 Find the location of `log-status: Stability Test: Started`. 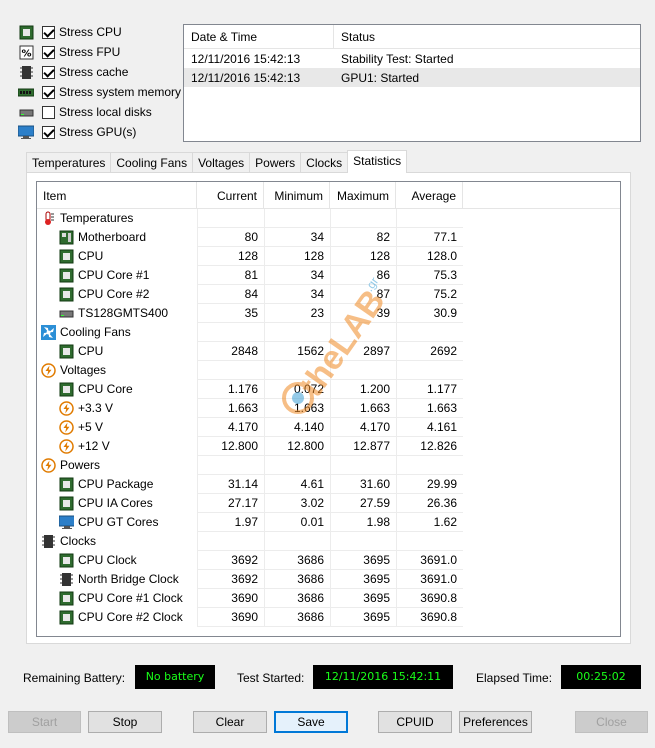

log-status: Stability Test: Started is located at coordinates (397, 59).